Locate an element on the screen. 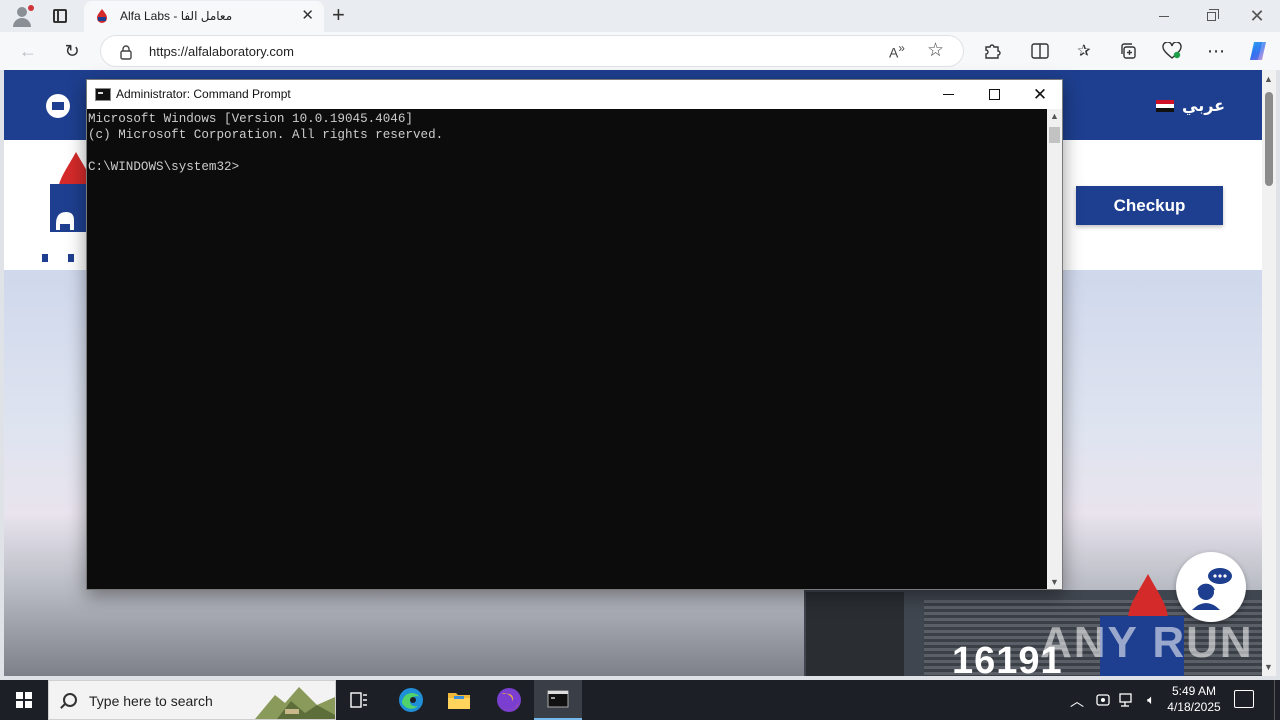 The height and width of the screenshot is (720, 1280). clock-time: 5:49 AM is located at coordinates (1194, 691).